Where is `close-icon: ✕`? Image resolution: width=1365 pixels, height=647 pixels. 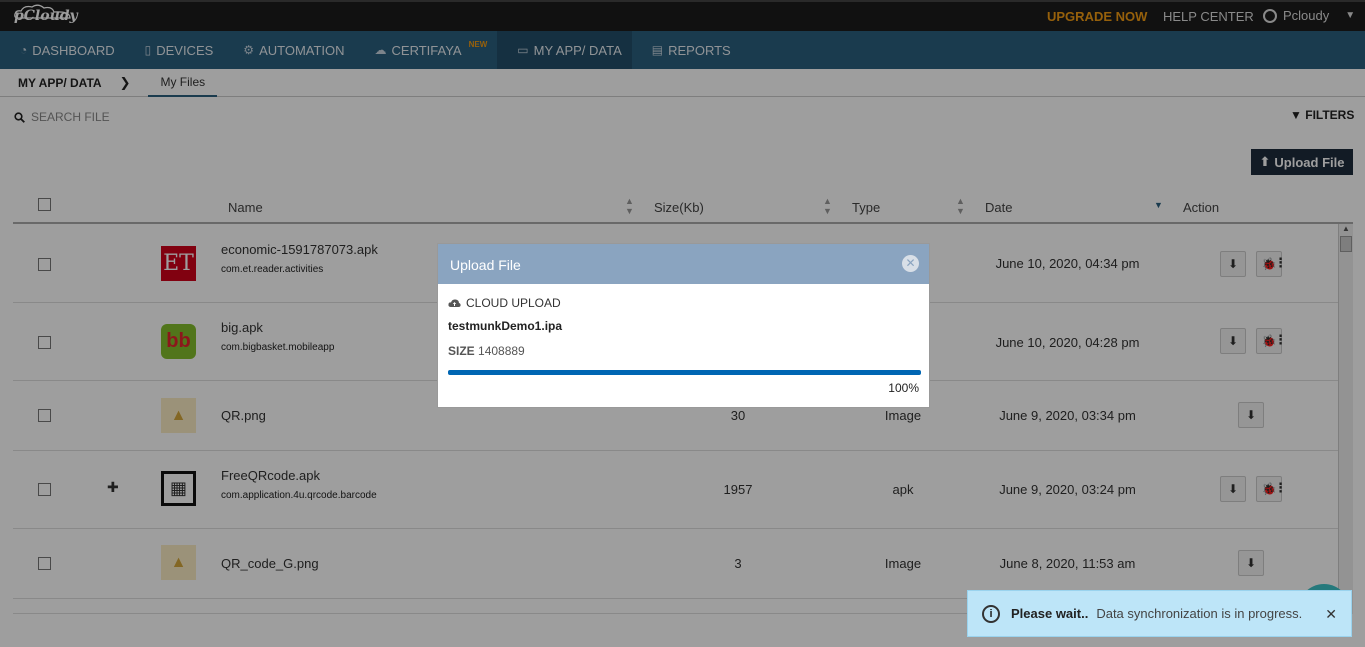
close-icon: ✕ is located at coordinates (910, 263).